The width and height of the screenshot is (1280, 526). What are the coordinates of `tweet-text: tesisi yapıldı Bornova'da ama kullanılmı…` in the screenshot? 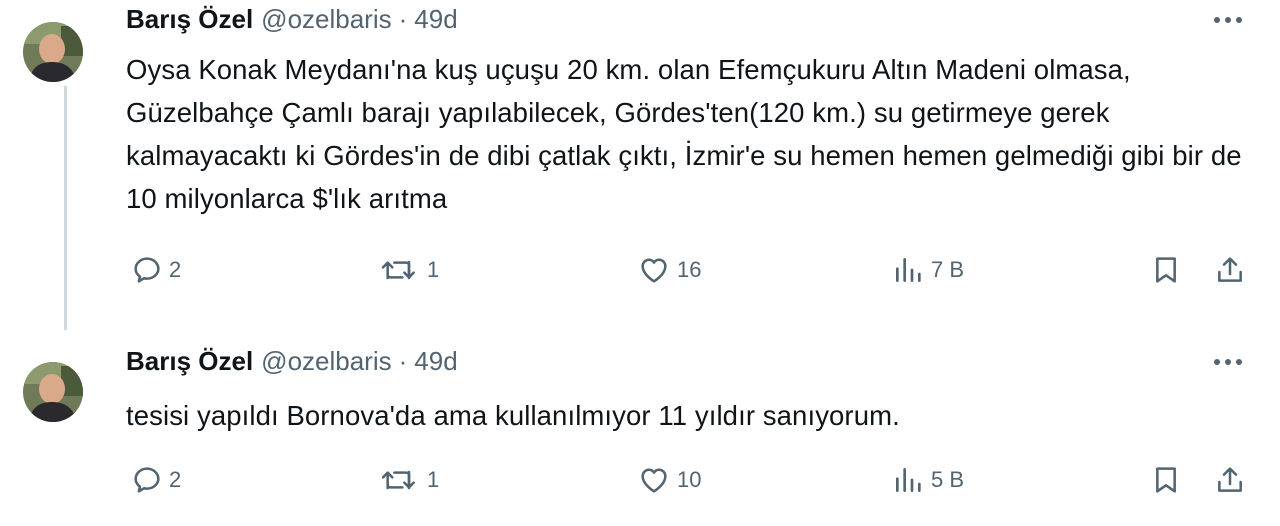 It's located at (513, 415).